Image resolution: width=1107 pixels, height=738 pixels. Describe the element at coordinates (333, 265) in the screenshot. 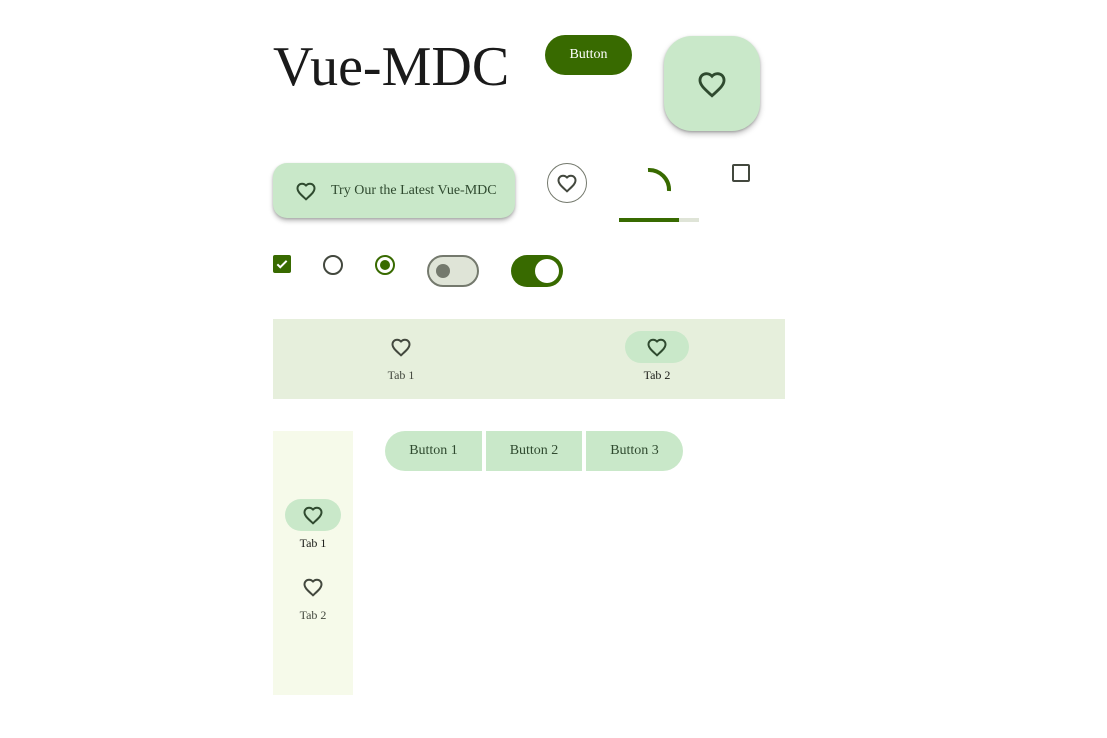

I see `radio-unselected` at that location.